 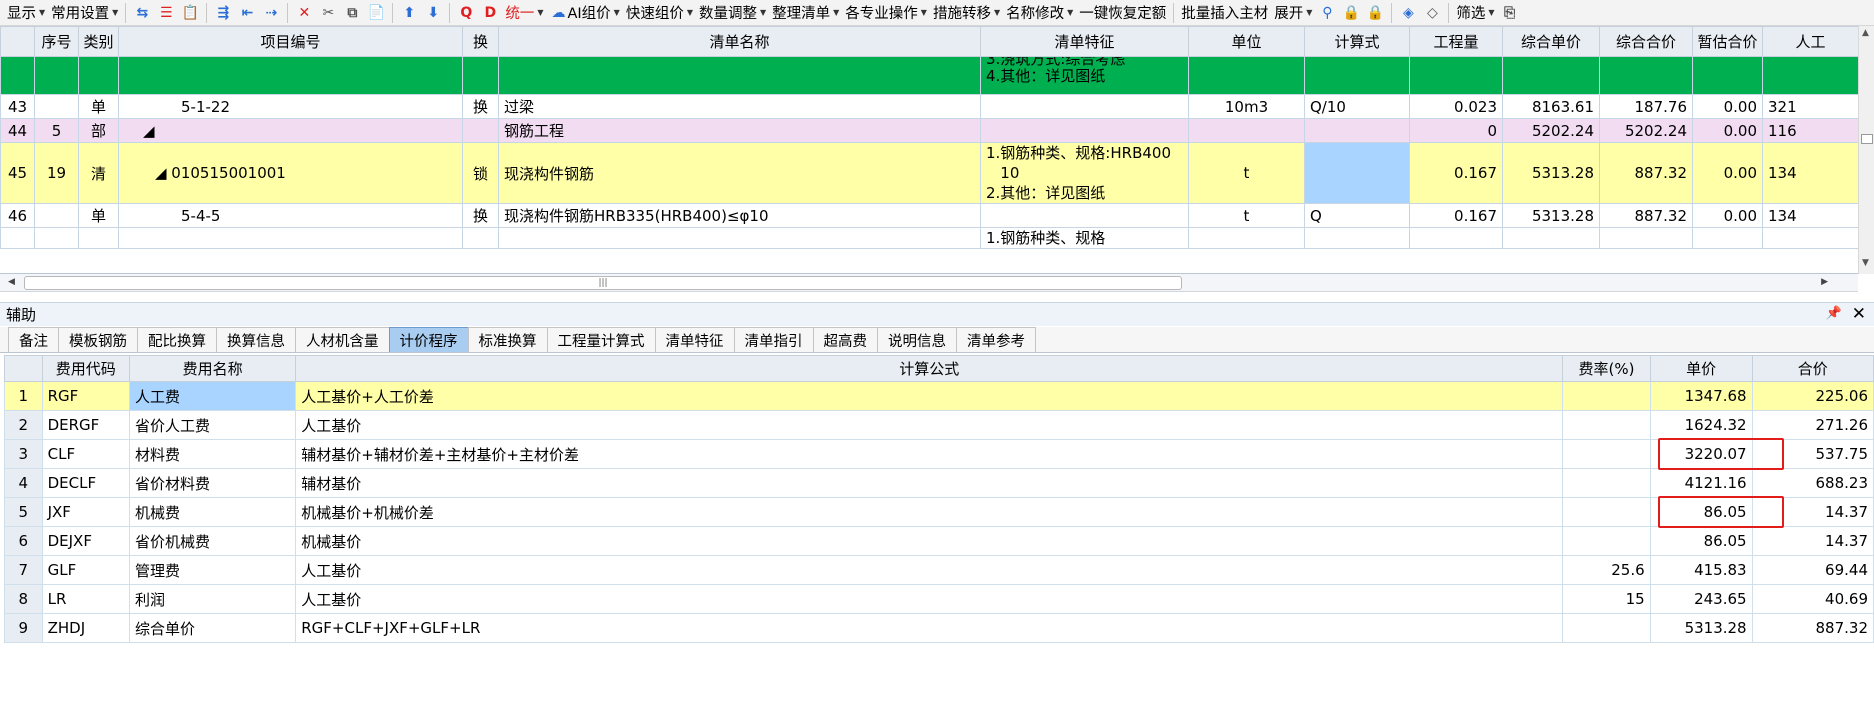 I want to click on cell-code: ◢ 010515001001, so click(x=290, y=173).